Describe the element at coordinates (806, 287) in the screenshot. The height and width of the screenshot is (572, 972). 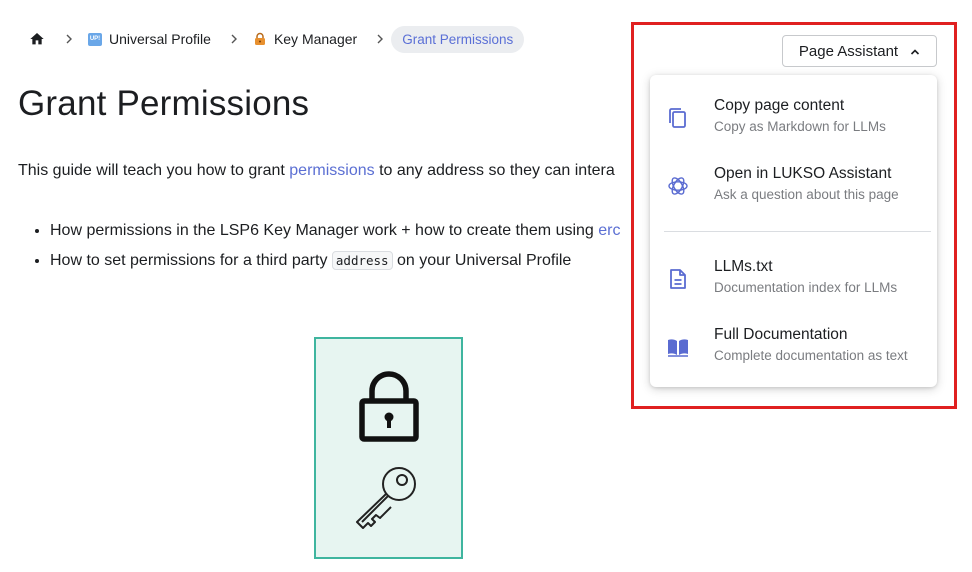
I see `menu-item-description: Documentation index for LLMs` at that location.